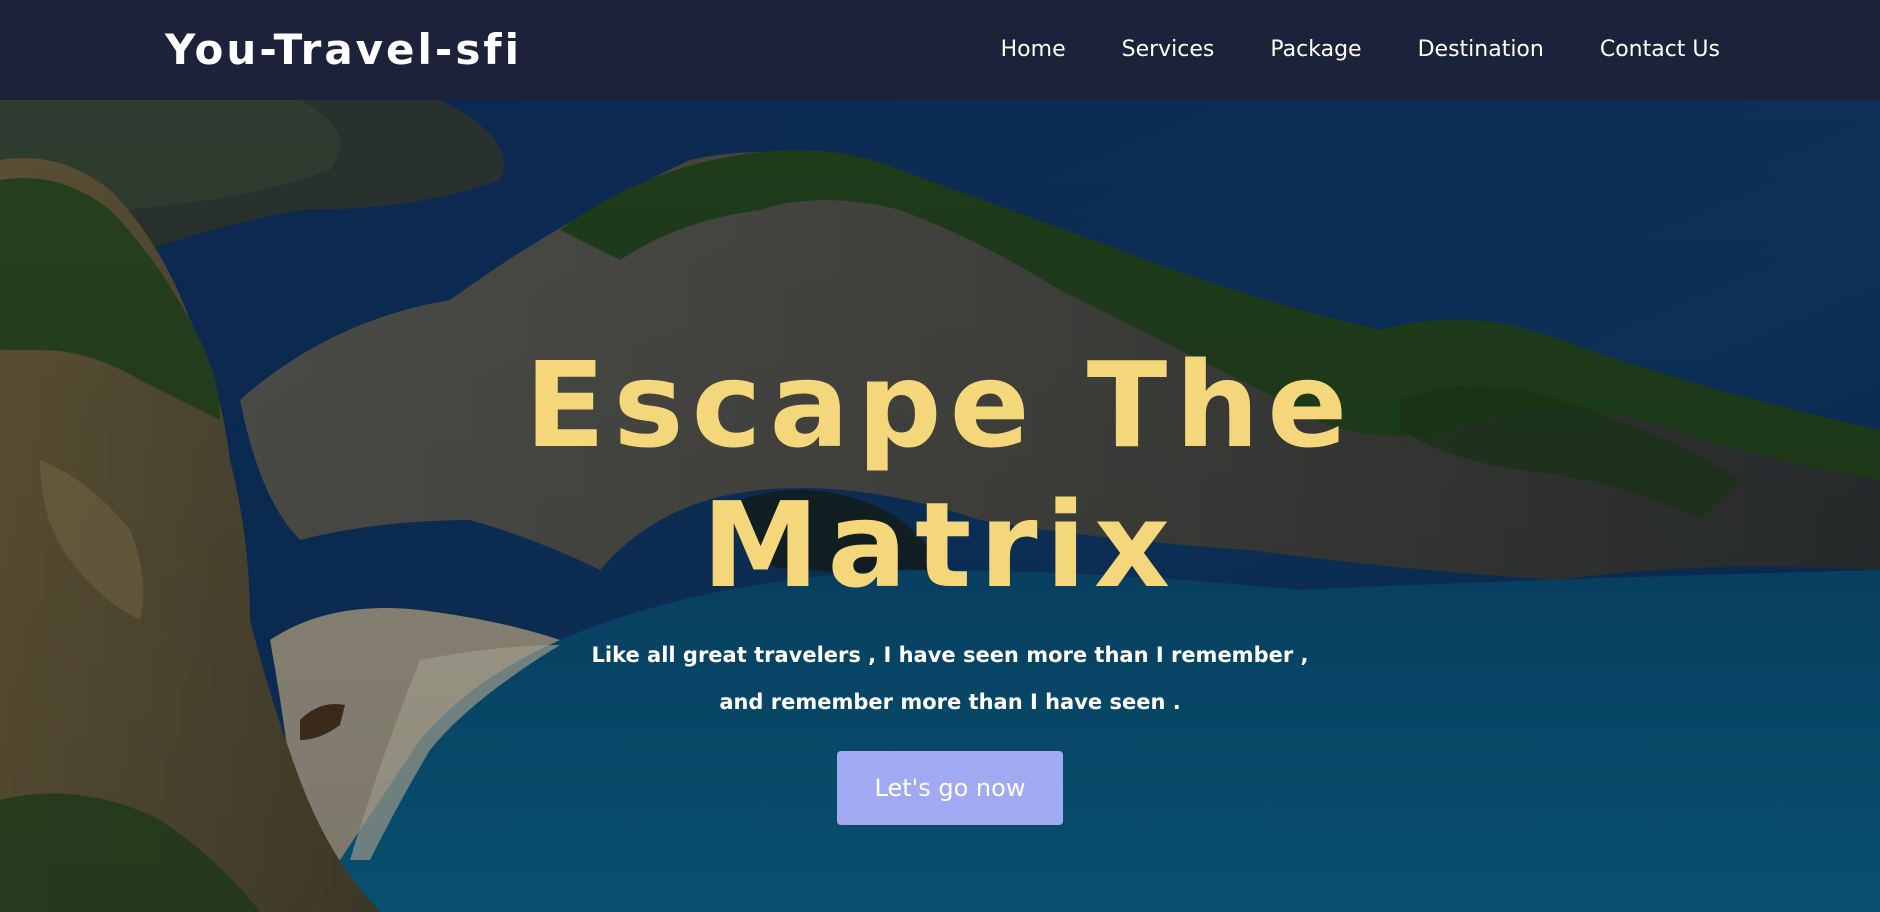  I want to click on hero-title-line-2: Matrix, so click(940, 545).